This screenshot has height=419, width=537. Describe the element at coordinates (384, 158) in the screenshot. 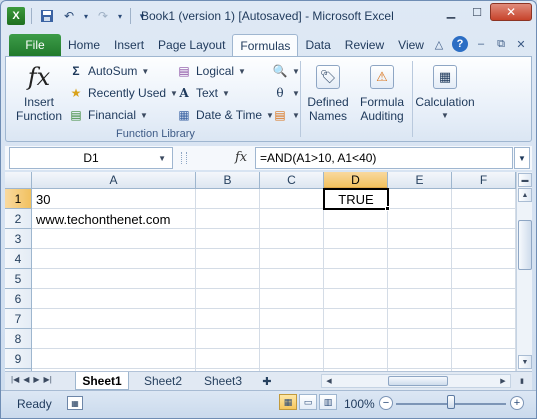

I see `formula-input: =AND(A1>10, A1<40)` at that location.